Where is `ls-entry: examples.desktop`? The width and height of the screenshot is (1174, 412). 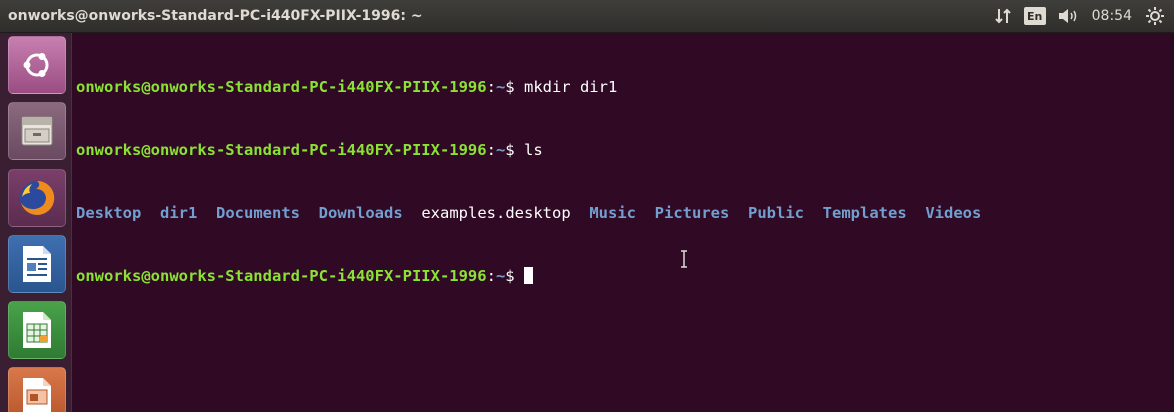 ls-entry: examples.desktop is located at coordinates (496, 213).